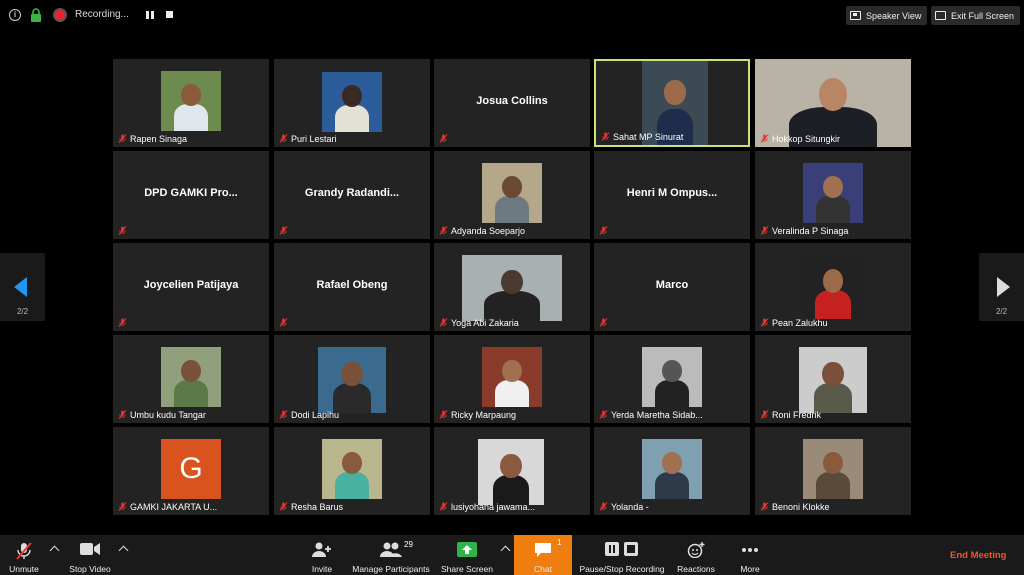 This screenshot has height=575, width=1024. I want to click on participant-tile: Joycelien Patijaya, so click(191, 287).